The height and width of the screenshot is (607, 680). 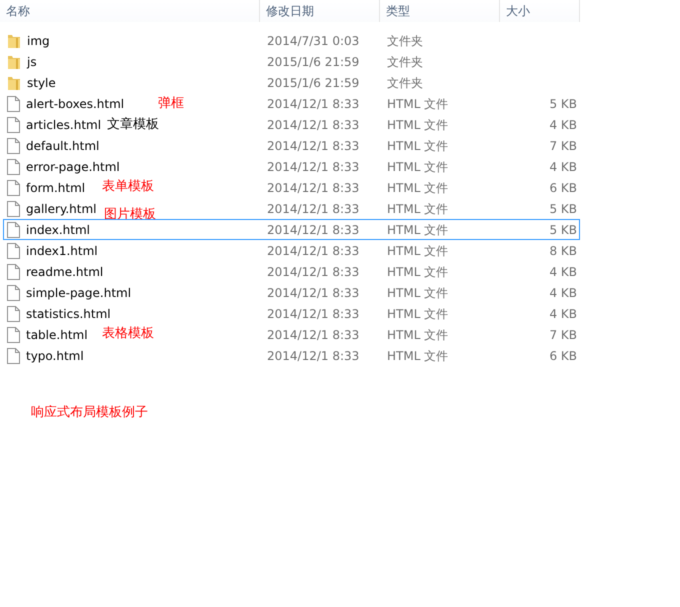 I want to click on file-row: form.html 表单模板 2014/12/1 8:33 HTML 文件 6 KB, so click(x=291, y=187).